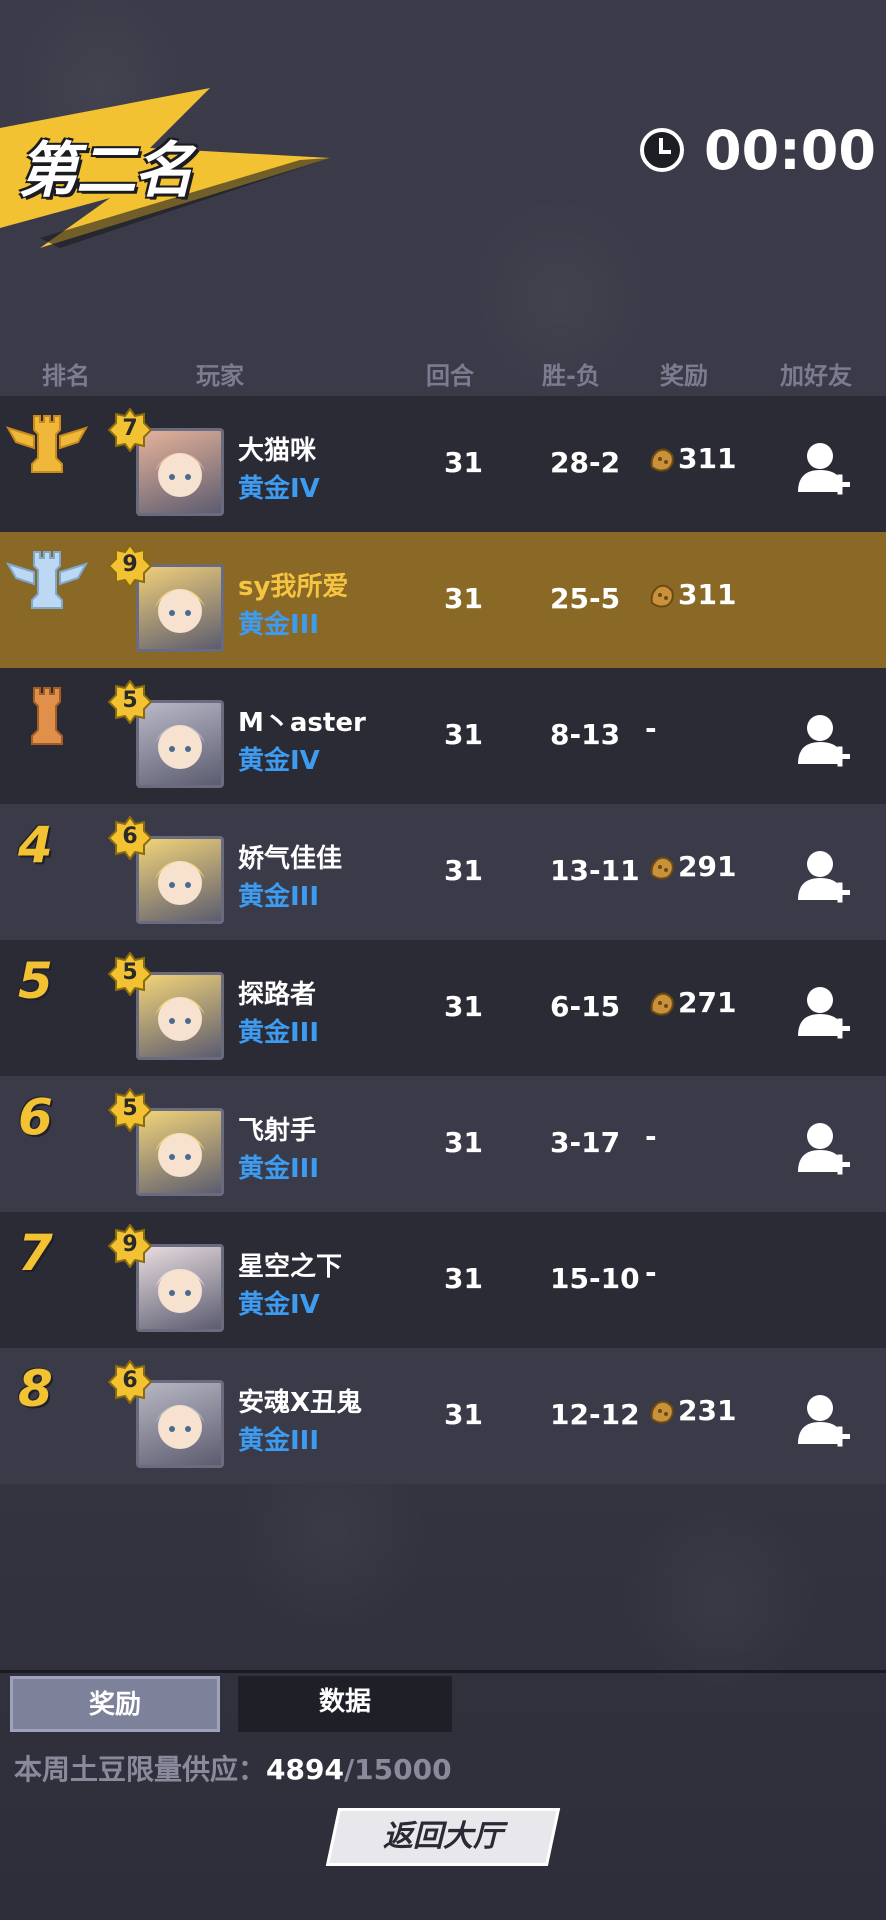 Image resolution: width=886 pixels, height=1920 pixels. What do you see at coordinates (443, 1280) in the screenshot?
I see `leaderboard-row: 7 9 星空之下 黄金IV 31 15-10-` at bounding box center [443, 1280].